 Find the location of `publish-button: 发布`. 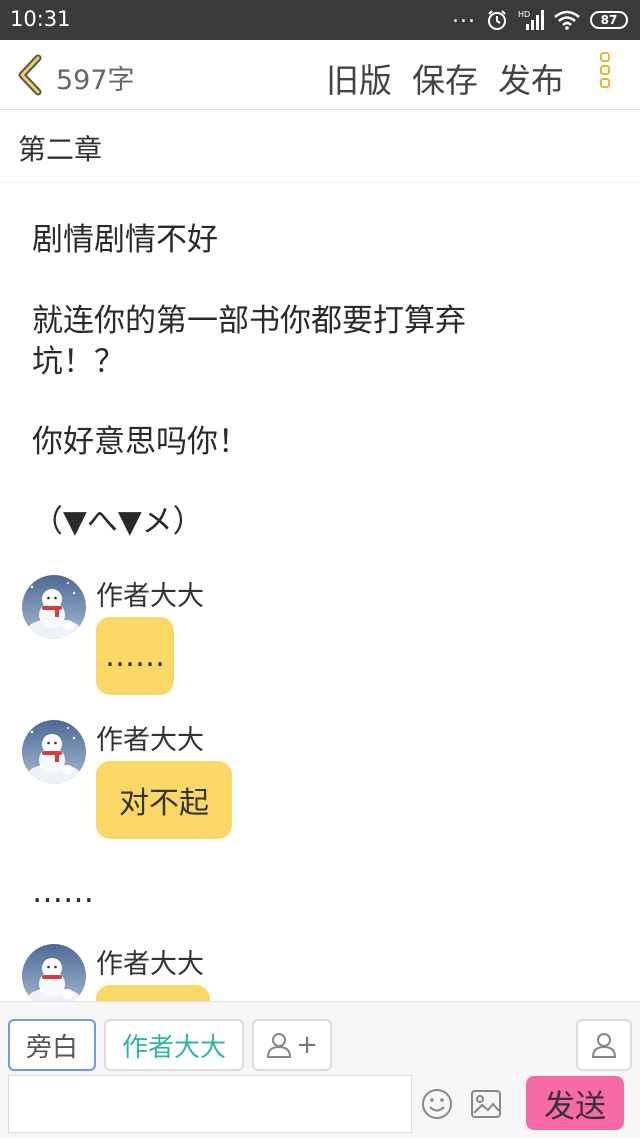

publish-button: 发布 is located at coordinates (531, 78).